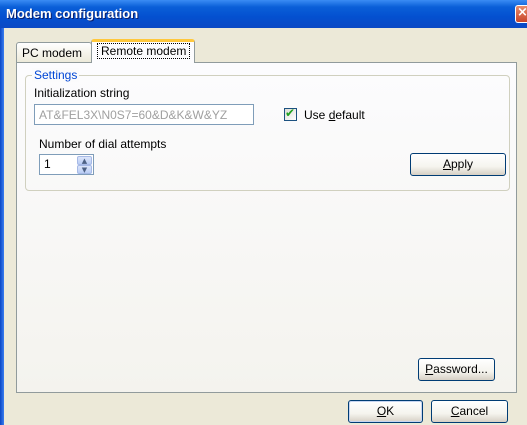 The image size is (527, 425). I want to click on tab-remote-modem-label: Remote modem, so click(144, 51).